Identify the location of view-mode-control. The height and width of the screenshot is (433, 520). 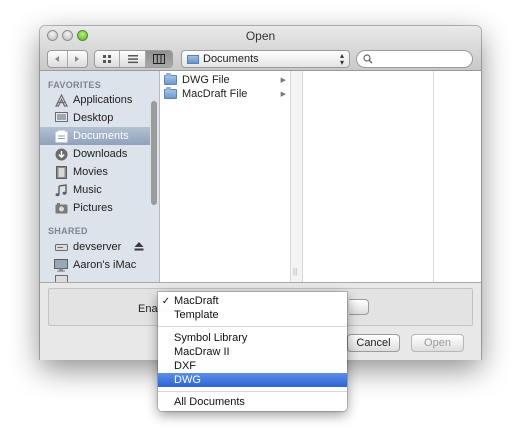
(133, 59).